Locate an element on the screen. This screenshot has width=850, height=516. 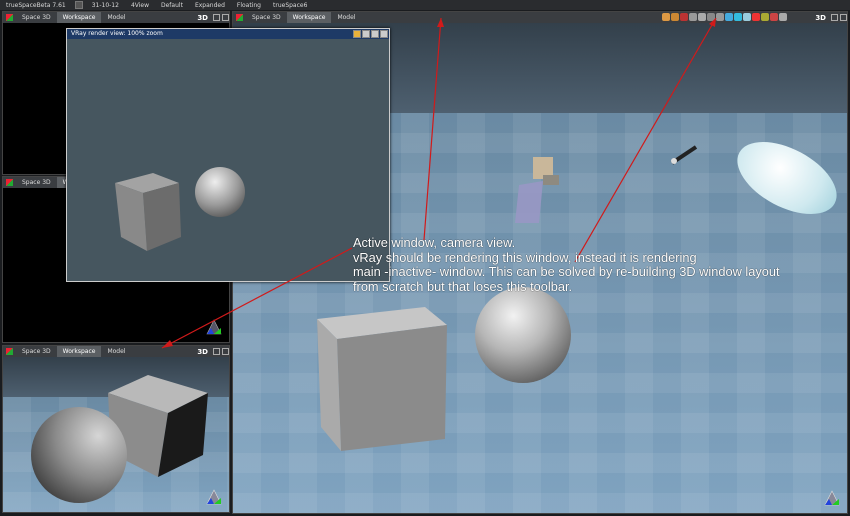
view-toolbar is located at coordinates (724, 17).